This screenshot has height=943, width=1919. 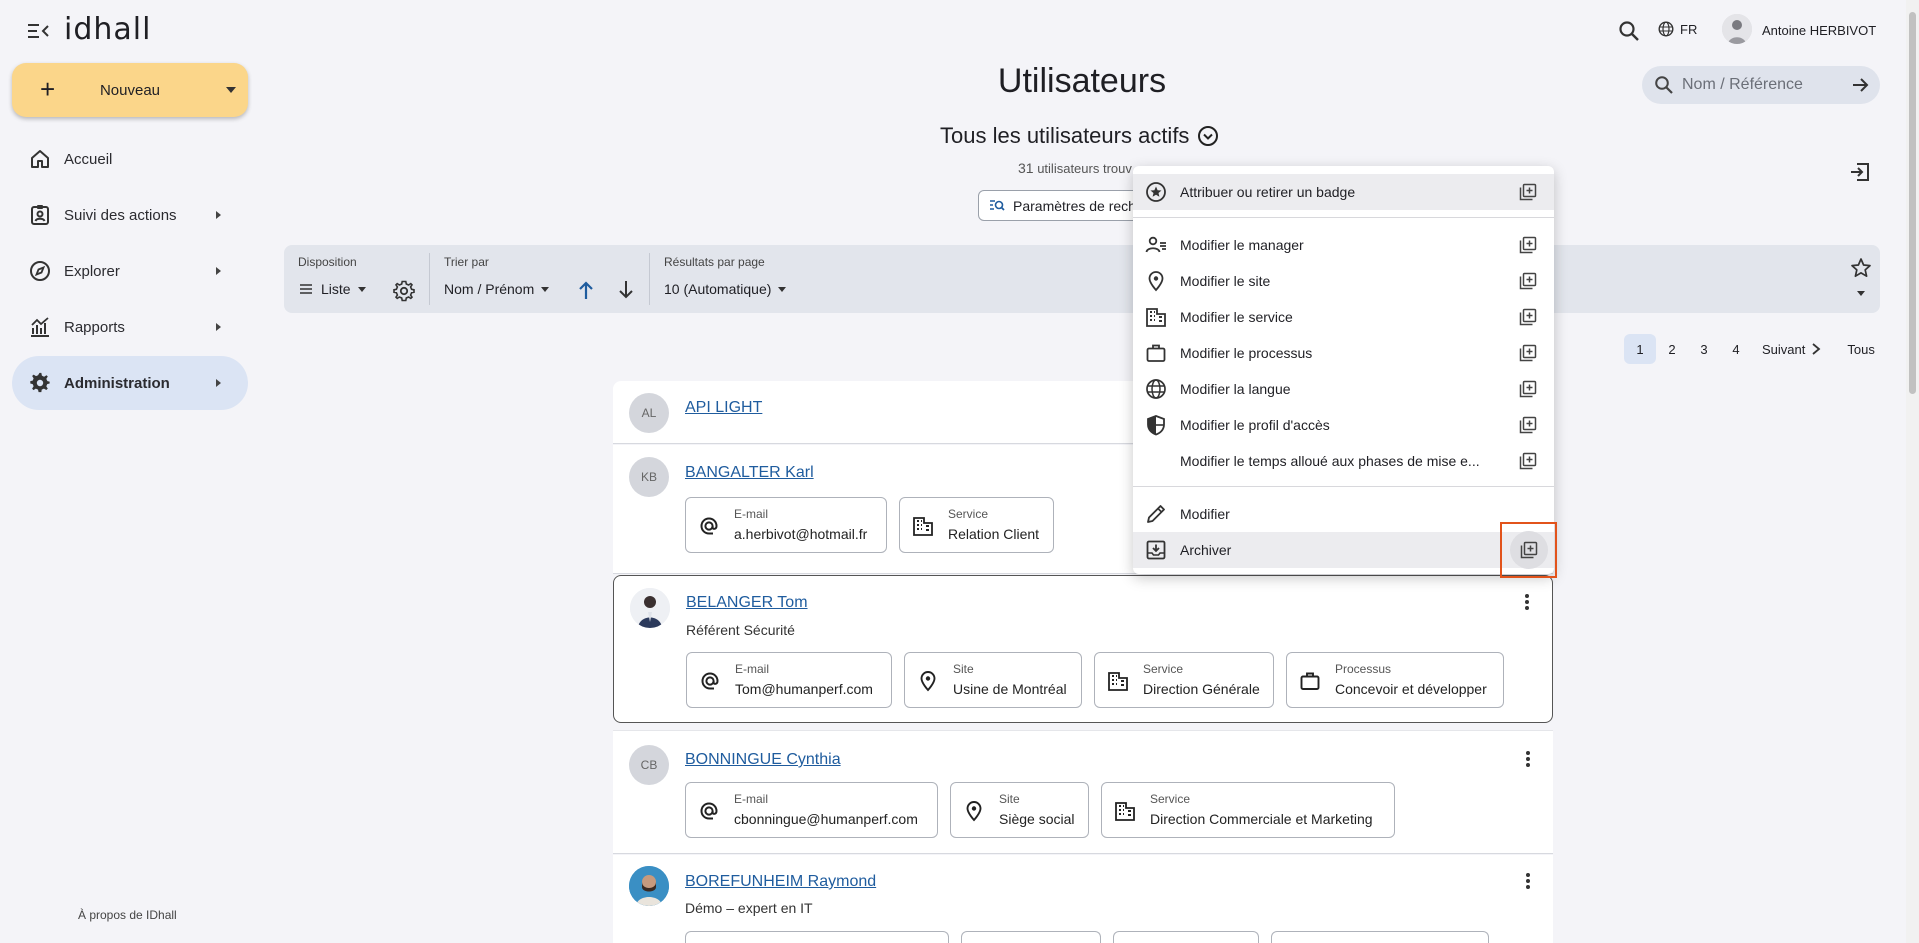 What do you see at coordinates (1860, 349) in the screenshot?
I see `all-pages-button: Tous` at bounding box center [1860, 349].